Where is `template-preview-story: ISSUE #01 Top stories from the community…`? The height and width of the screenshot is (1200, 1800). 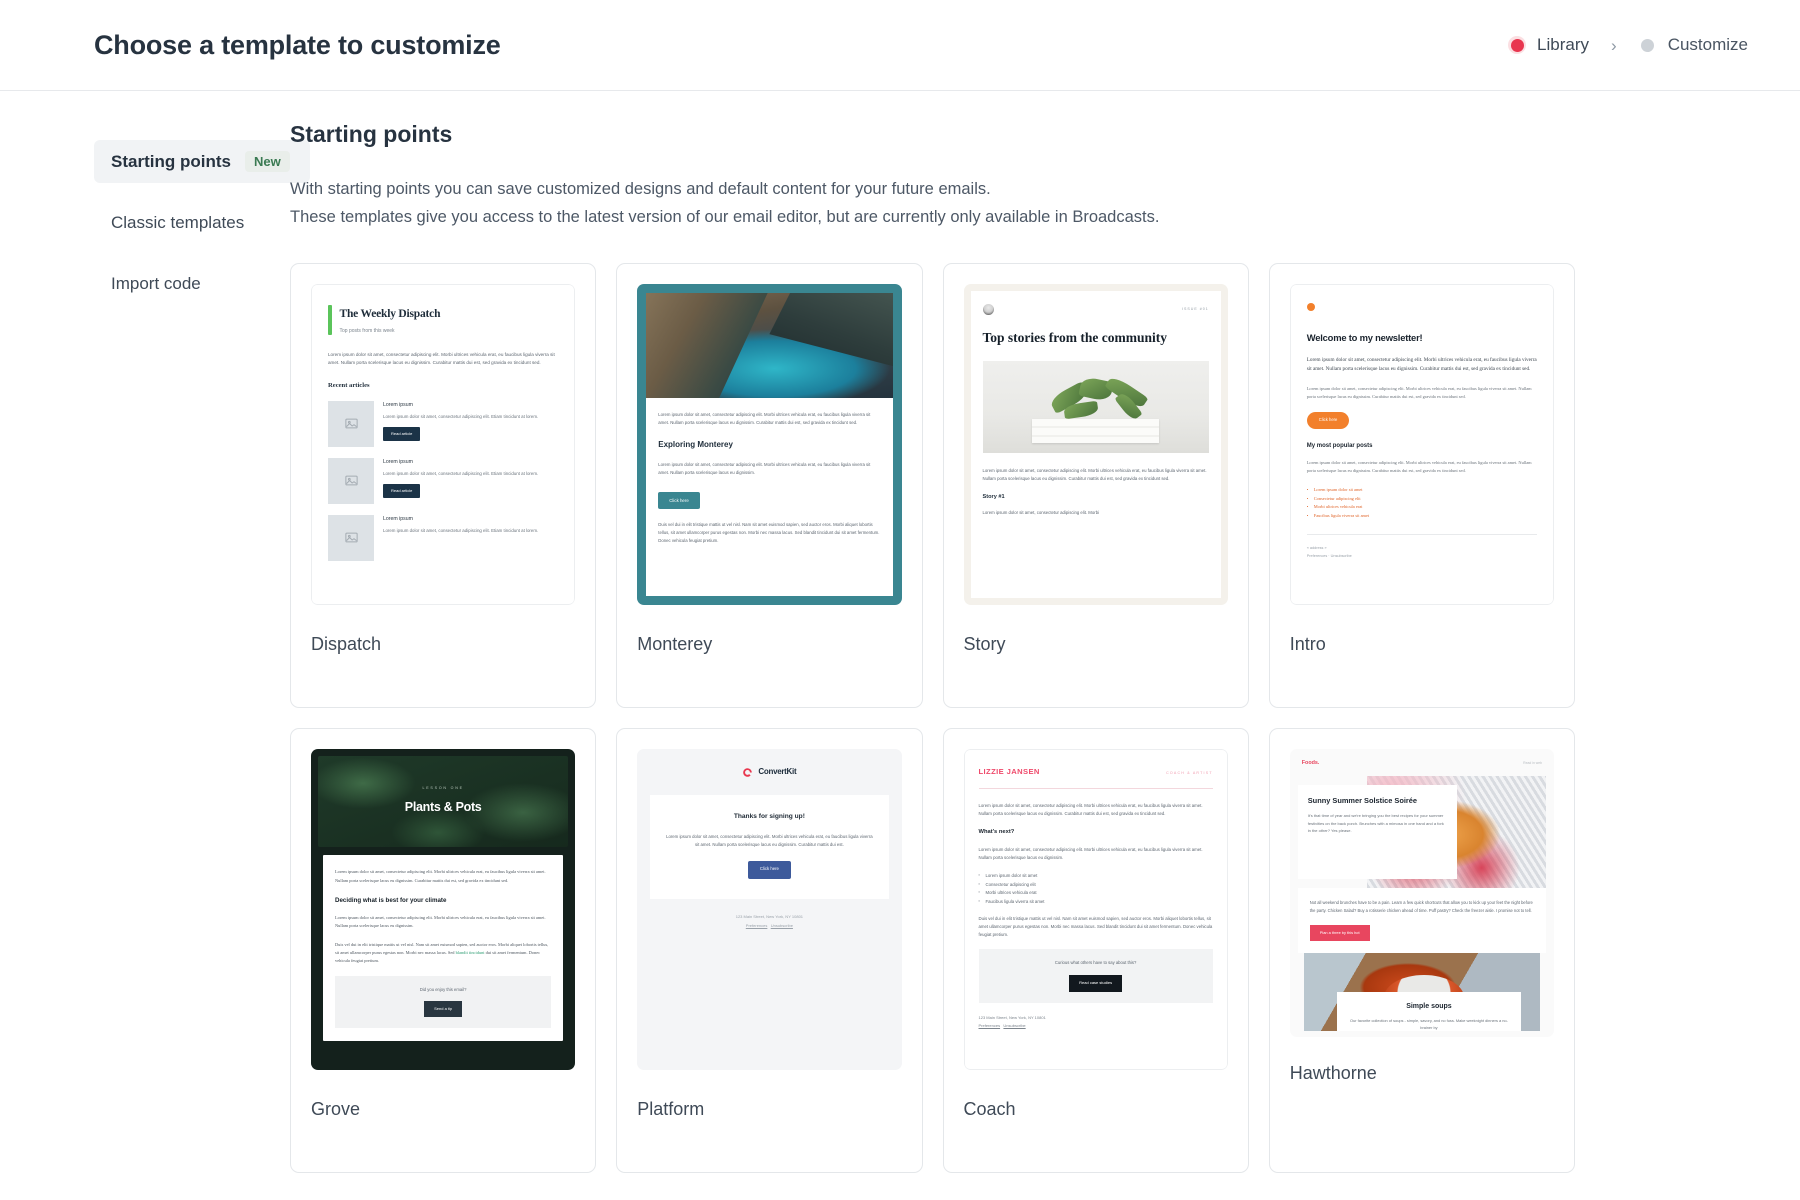
template-preview-story: ISSUE #01 Top stories from the community… is located at coordinates (1095, 445).